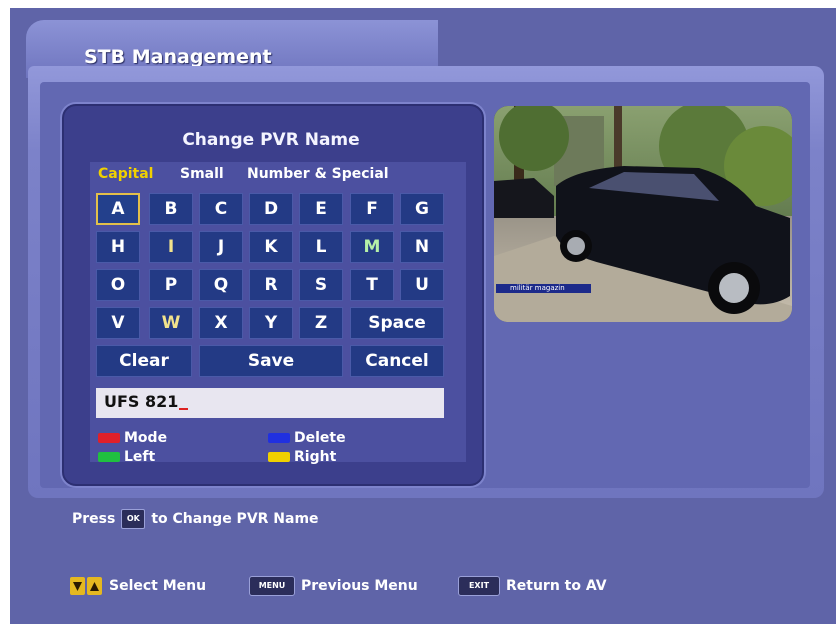 The image size is (840, 628). I want to click on pvr-name-input: UFS 821, so click(270, 403).